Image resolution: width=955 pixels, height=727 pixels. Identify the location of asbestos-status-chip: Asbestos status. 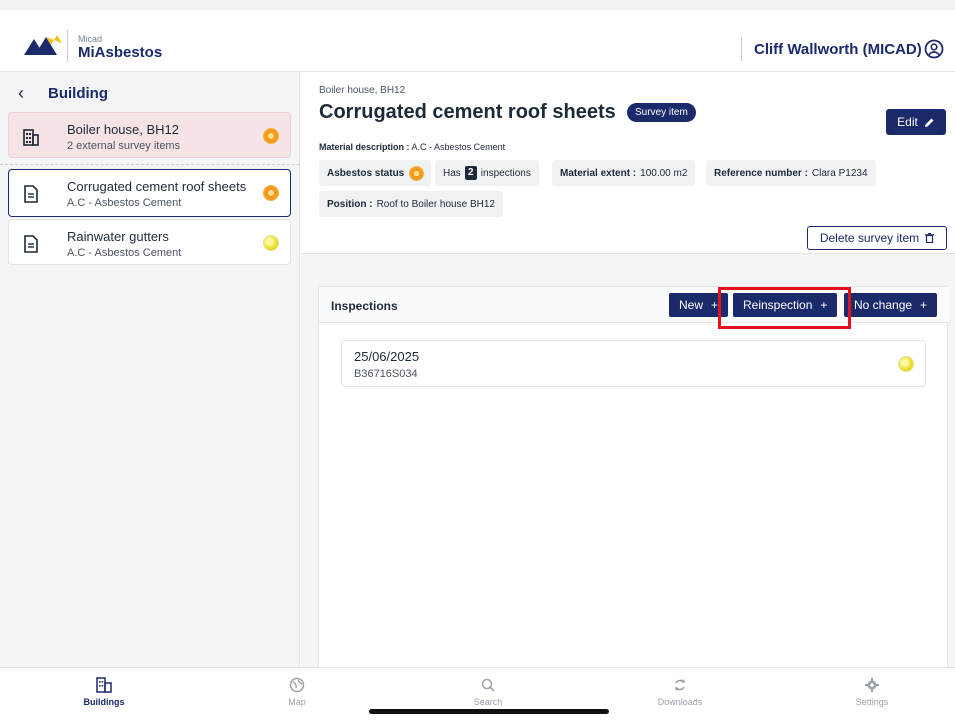
(375, 173).